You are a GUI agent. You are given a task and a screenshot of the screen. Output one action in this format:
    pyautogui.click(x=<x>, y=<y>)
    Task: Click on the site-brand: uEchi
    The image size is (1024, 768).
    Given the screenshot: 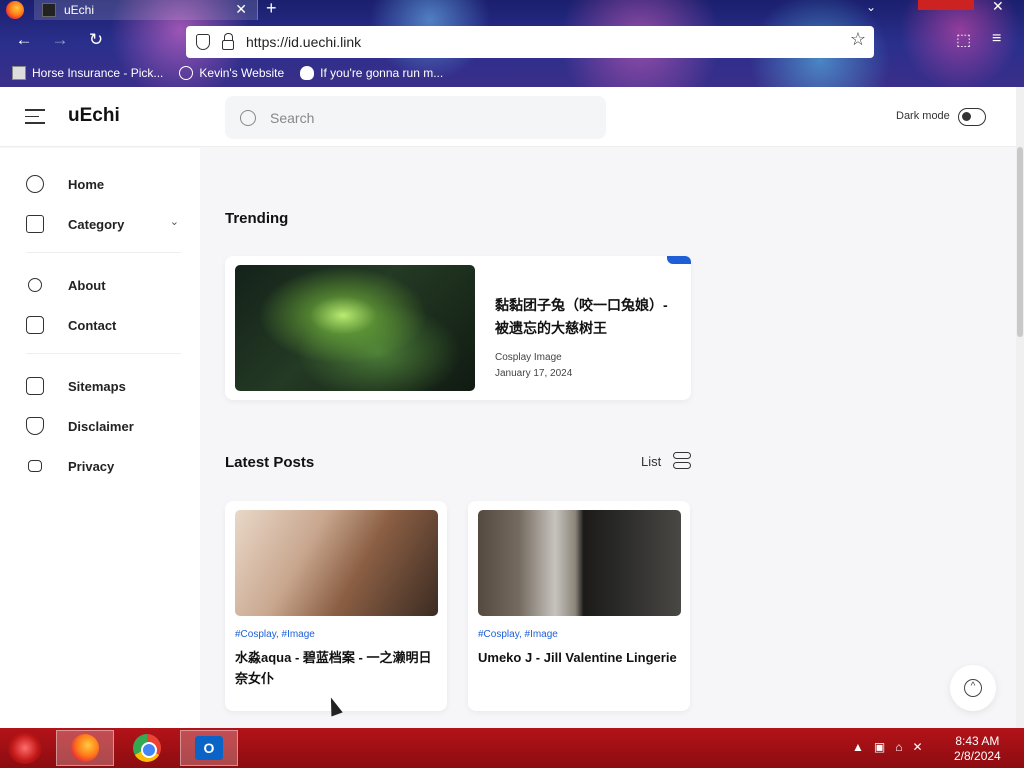 What is the action you would take?
    pyautogui.click(x=94, y=116)
    